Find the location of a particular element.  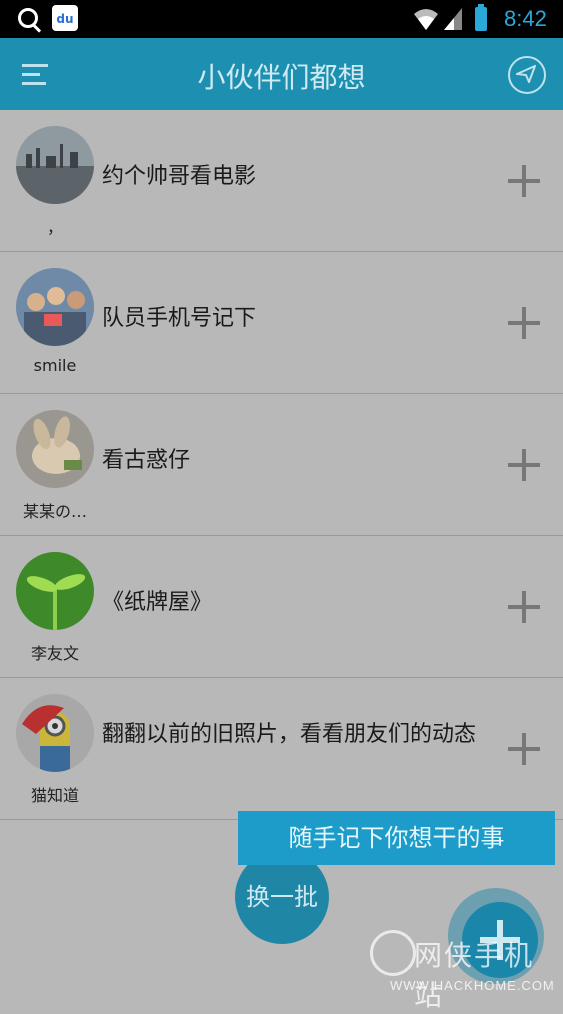

app-bar: 小伙伴们都想 is located at coordinates (281, 74).